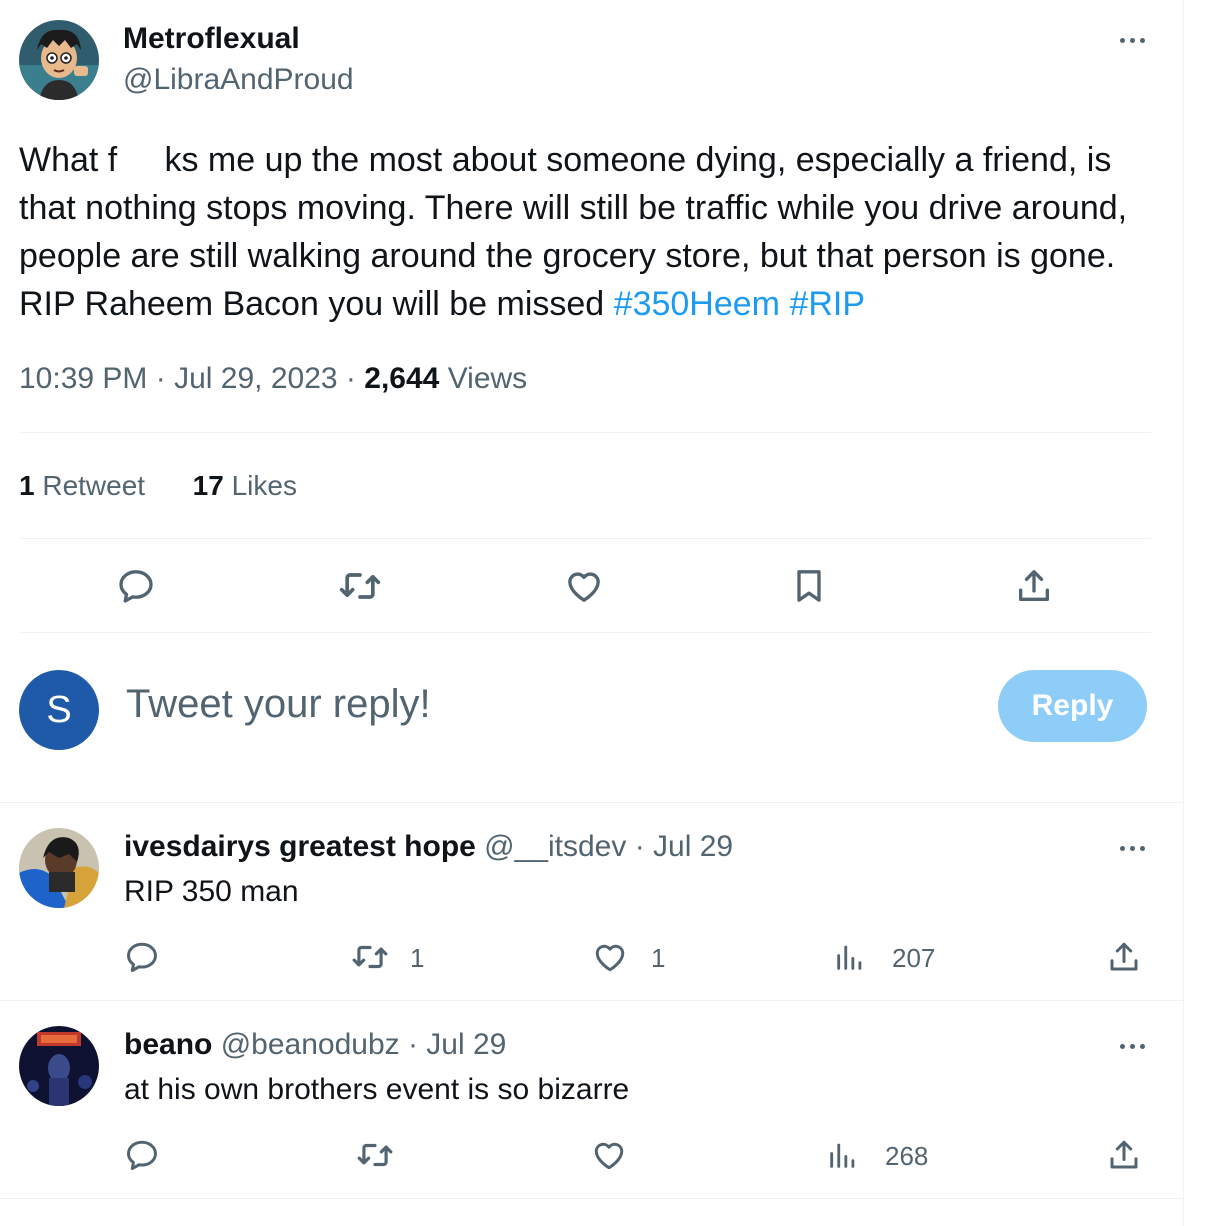 Image resolution: width=1212 pixels, height=1226 pixels. I want to click on avatar-letter: S, so click(59, 709).